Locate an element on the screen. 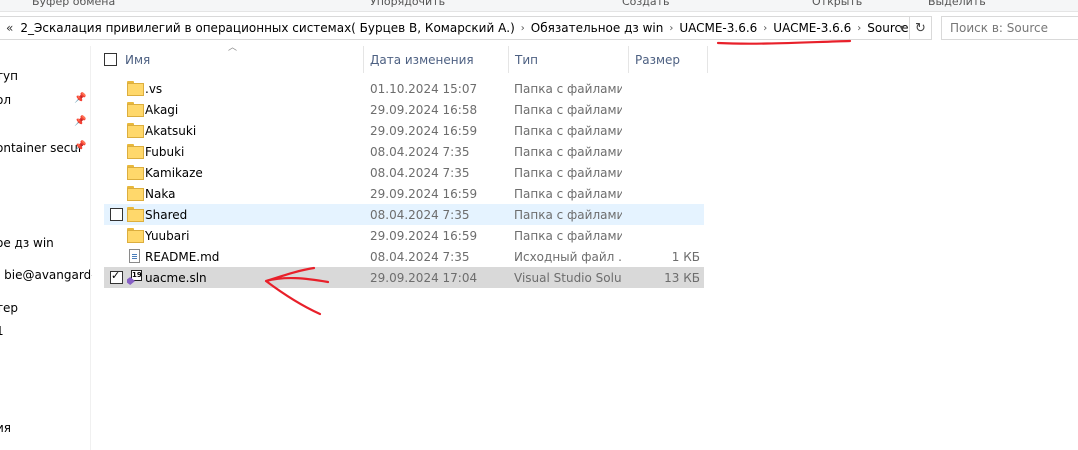 The image size is (1078, 450). nav-item-label: ое дз win is located at coordinates (27, 243).